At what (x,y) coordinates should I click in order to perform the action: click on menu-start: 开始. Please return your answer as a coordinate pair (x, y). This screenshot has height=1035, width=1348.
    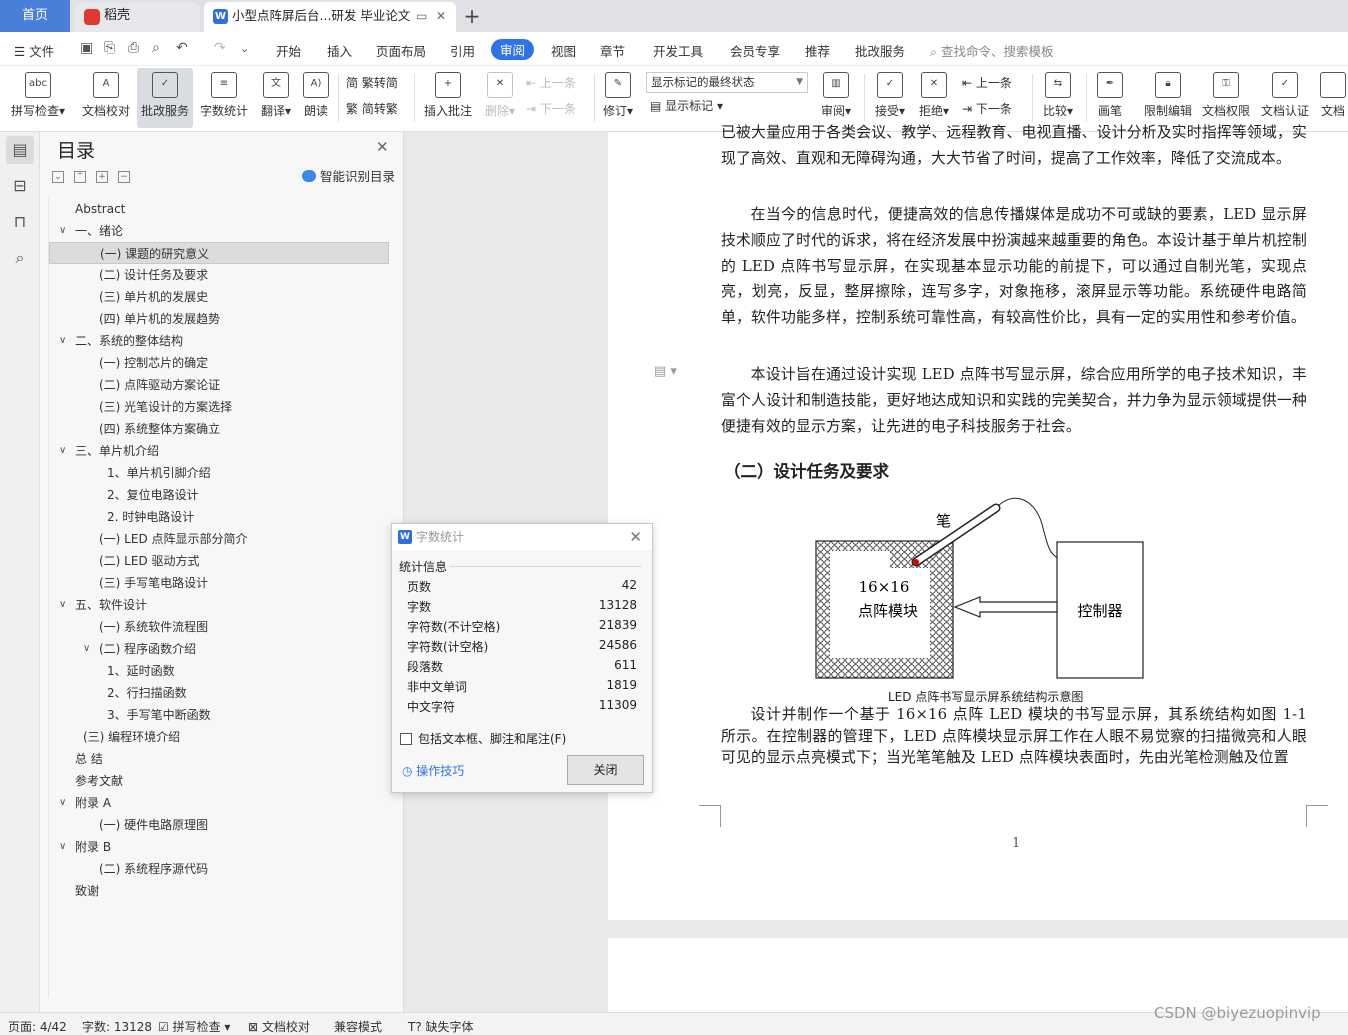
    Looking at the image, I should click on (288, 50).